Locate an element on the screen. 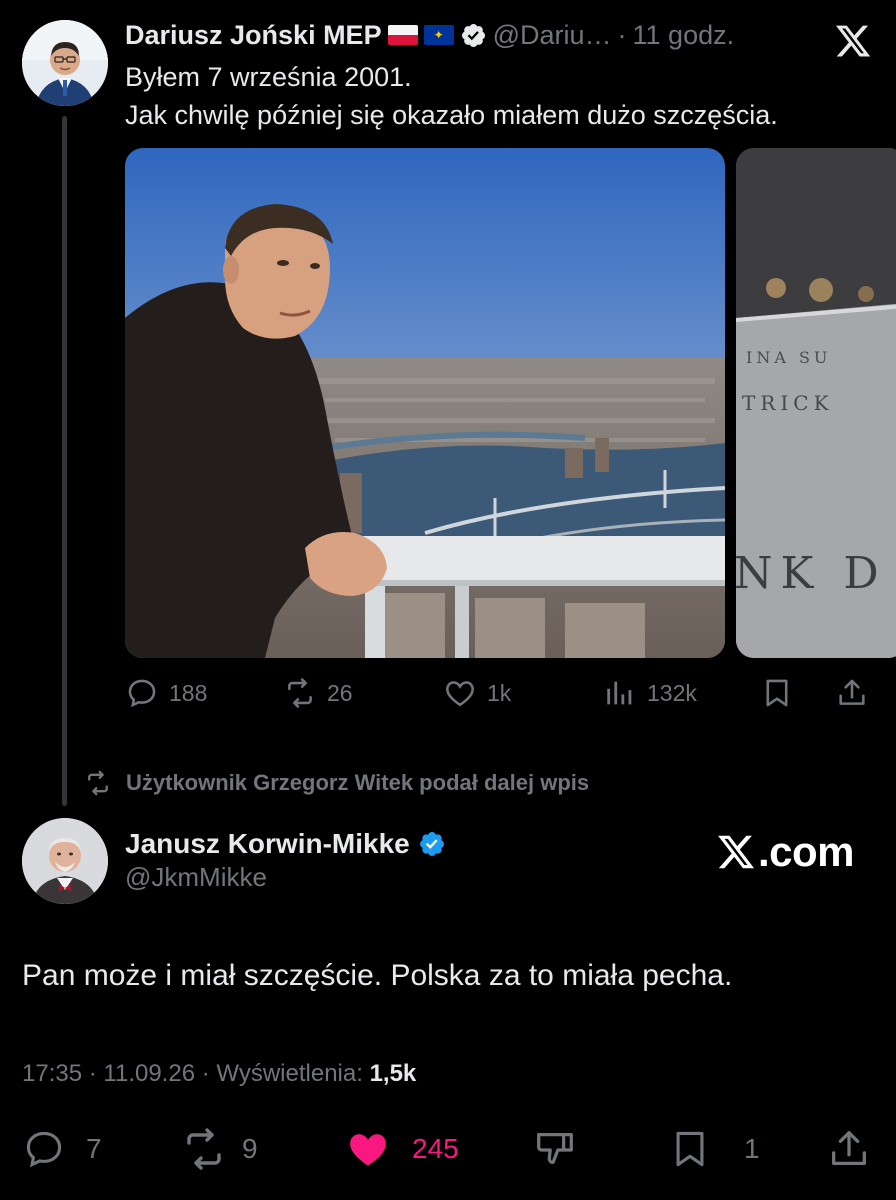  tweet-date: 11.09.26 is located at coordinates (149, 1073).